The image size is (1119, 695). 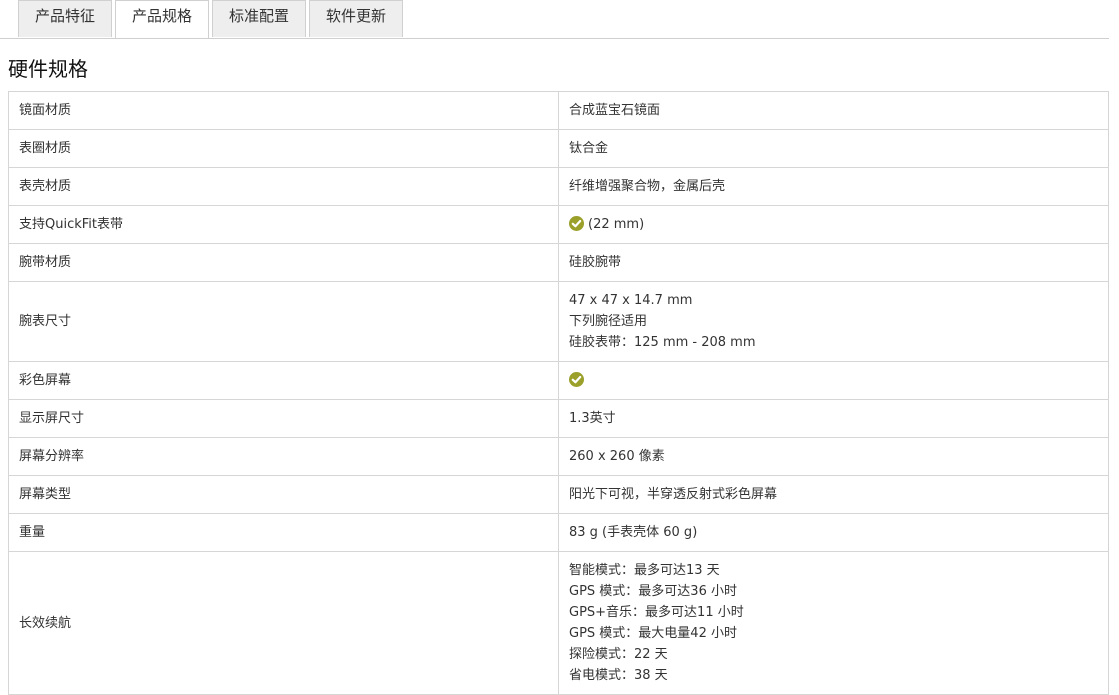 What do you see at coordinates (283, 224) in the screenshot?
I see `spec-label: 支持QuickFit表带` at bounding box center [283, 224].